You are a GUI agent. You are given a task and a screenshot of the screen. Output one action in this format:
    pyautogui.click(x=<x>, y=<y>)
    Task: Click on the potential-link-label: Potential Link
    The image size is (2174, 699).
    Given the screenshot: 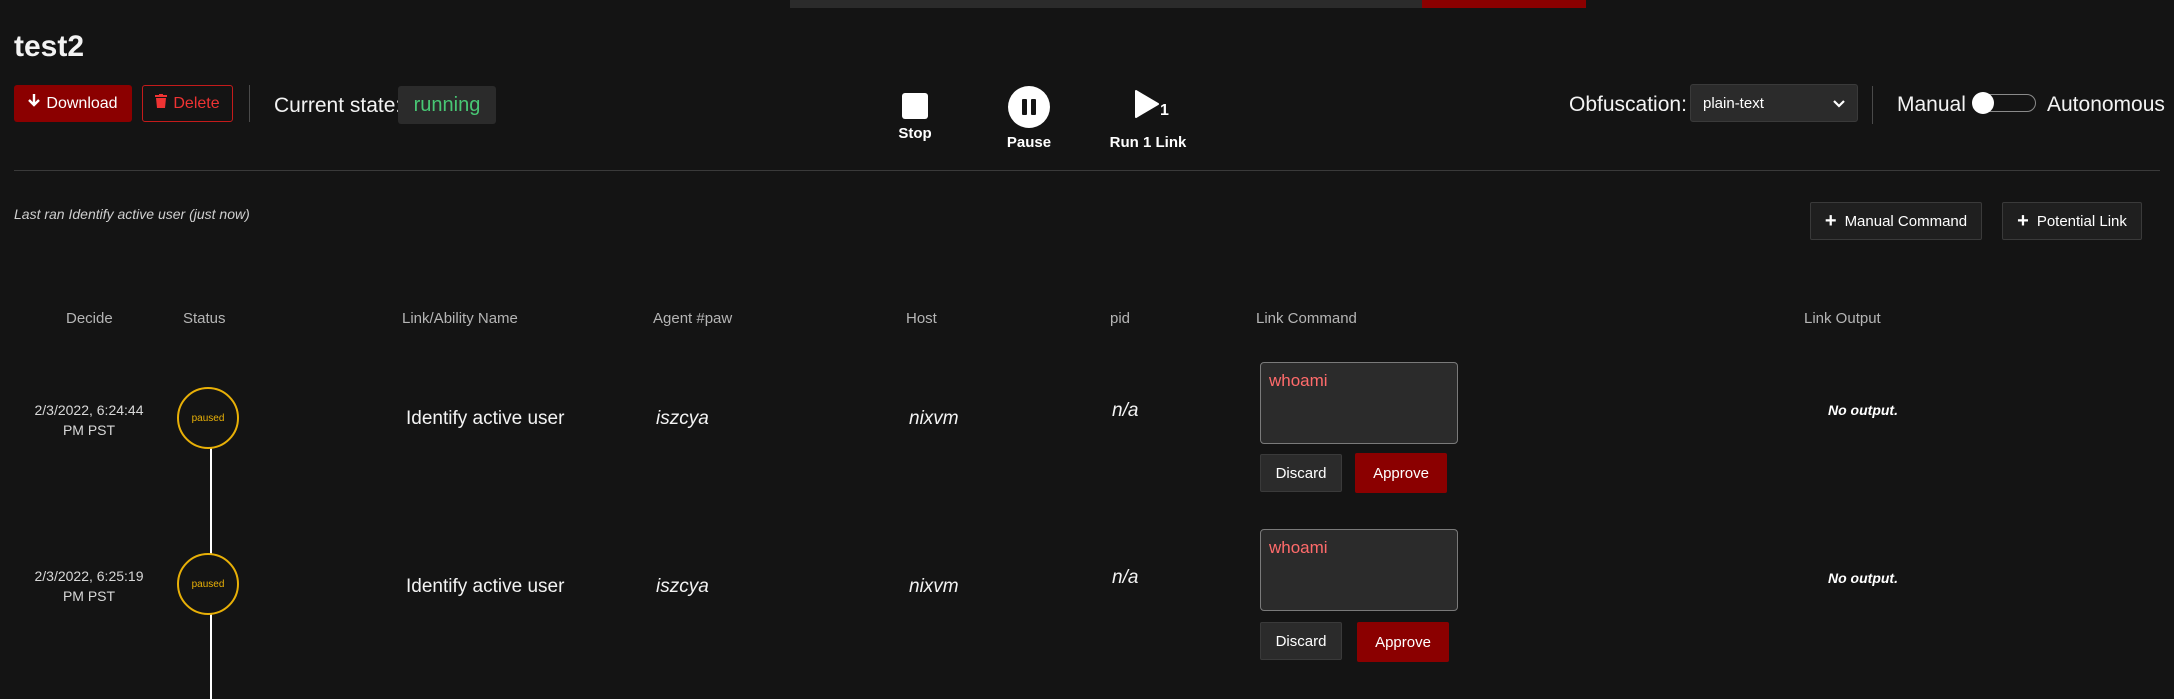 What is the action you would take?
    pyautogui.click(x=2081, y=221)
    